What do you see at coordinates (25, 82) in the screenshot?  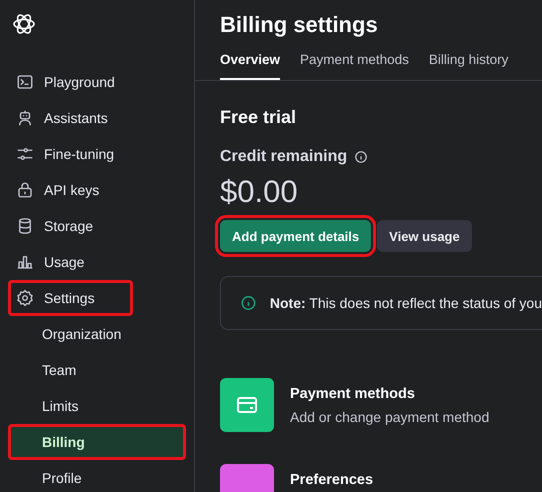 I see `terminal-icon` at bounding box center [25, 82].